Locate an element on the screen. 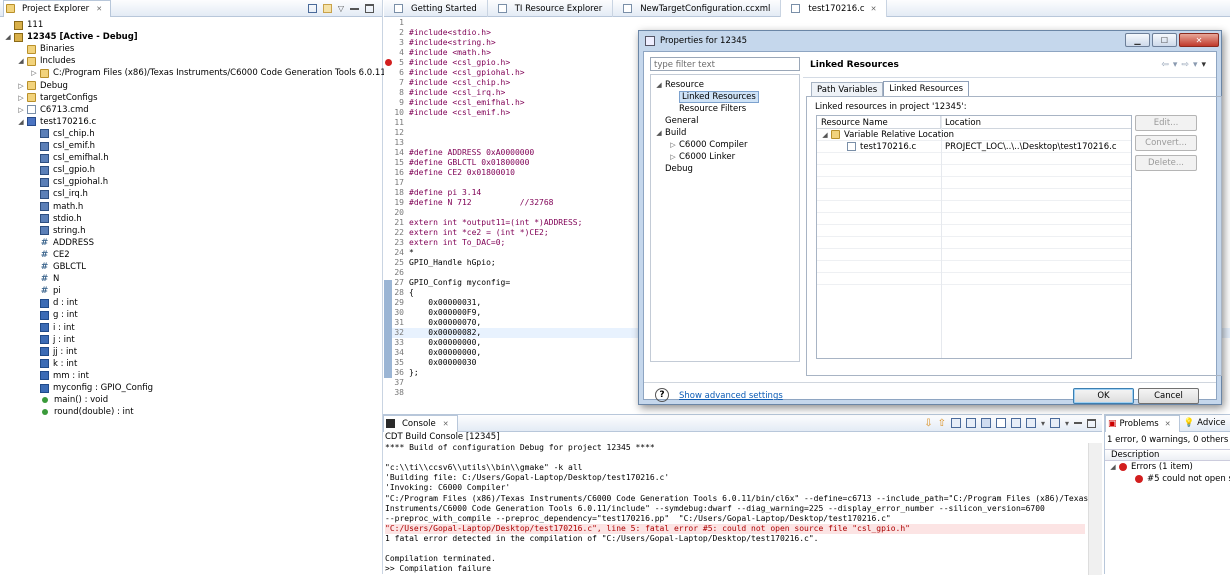 This screenshot has height=575, width=1230. tree-item: 111 is located at coordinates (21, 25).